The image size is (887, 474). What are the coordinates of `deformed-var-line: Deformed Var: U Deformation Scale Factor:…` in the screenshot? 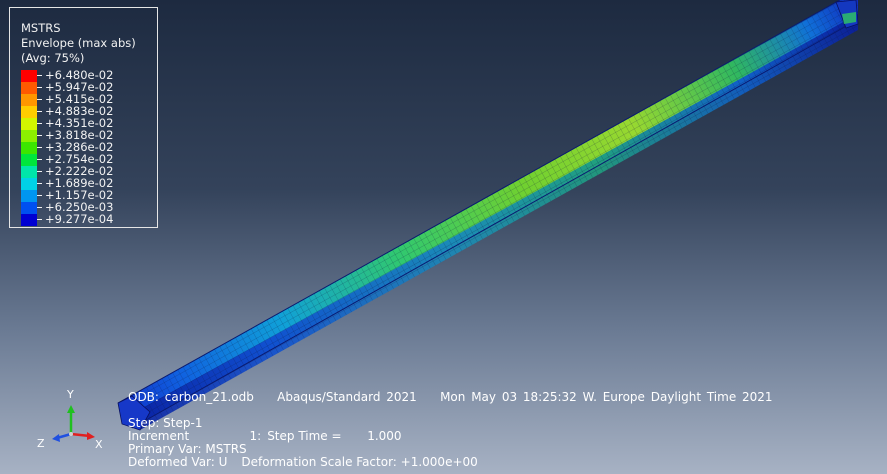 It's located at (303, 462).